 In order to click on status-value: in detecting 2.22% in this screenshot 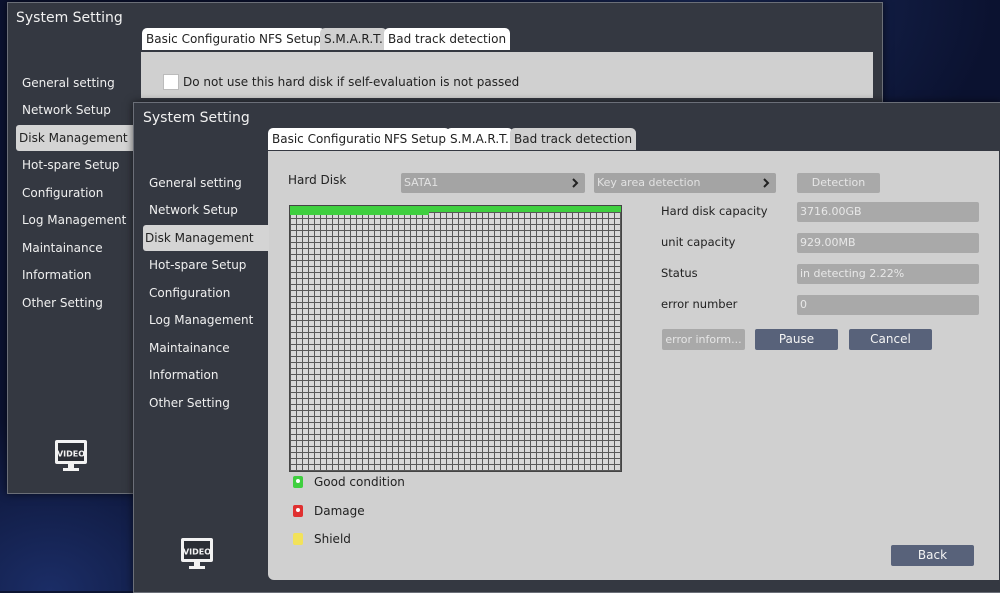, I will do `click(888, 274)`.